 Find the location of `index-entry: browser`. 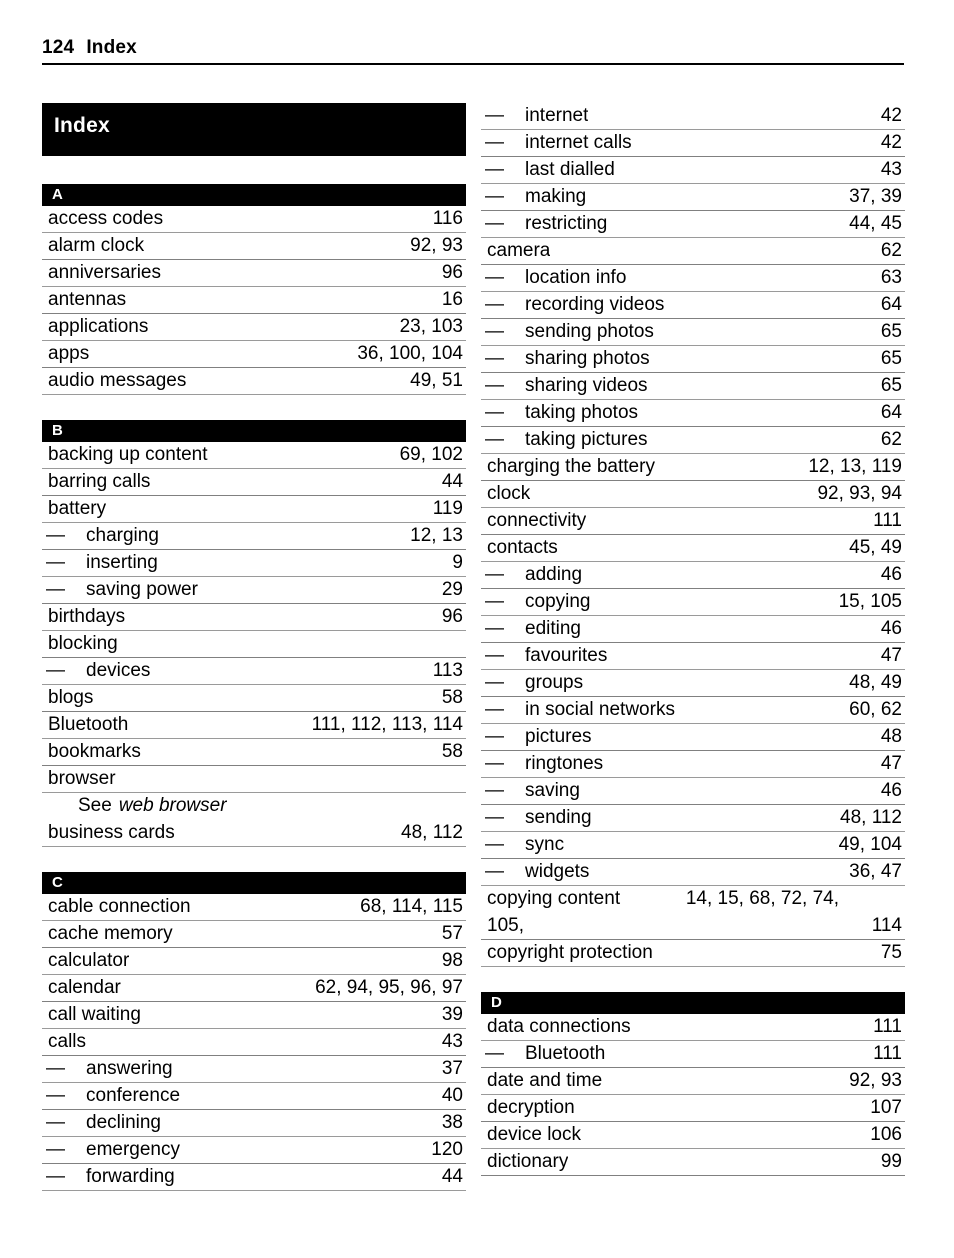

index-entry: browser is located at coordinates (254, 779).